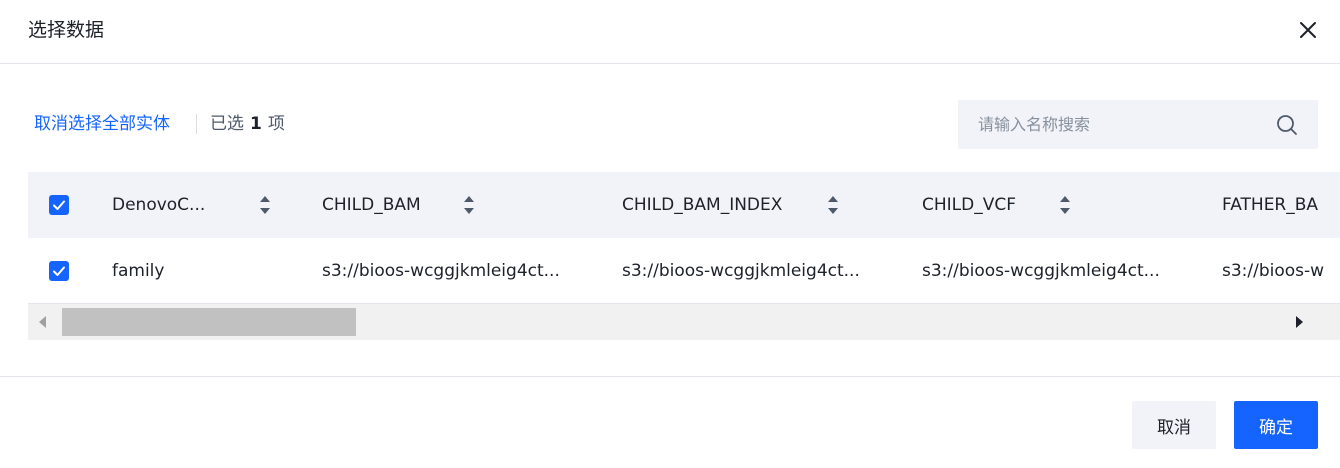  What do you see at coordinates (59, 205) in the screenshot?
I see `select-all-checkbox` at bounding box center [59, 205].